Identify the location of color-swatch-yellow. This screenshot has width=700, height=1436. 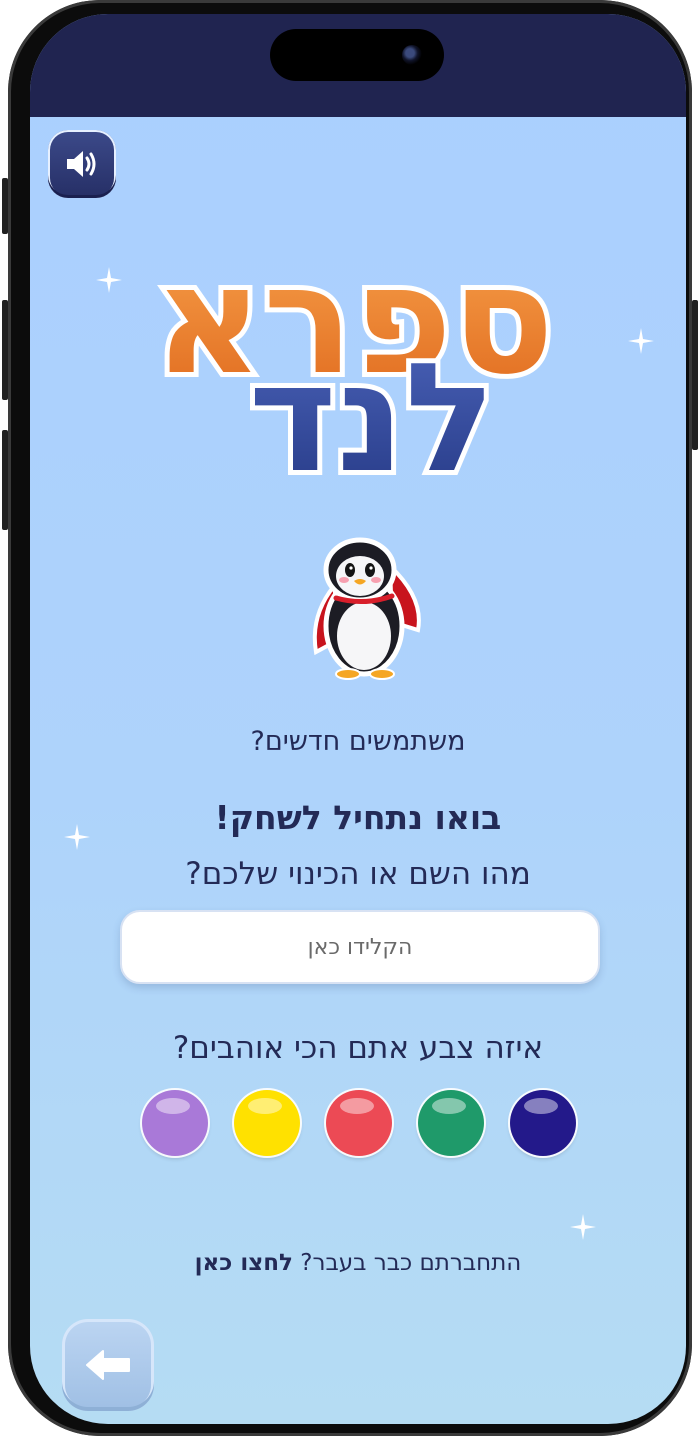
(267, 1123).